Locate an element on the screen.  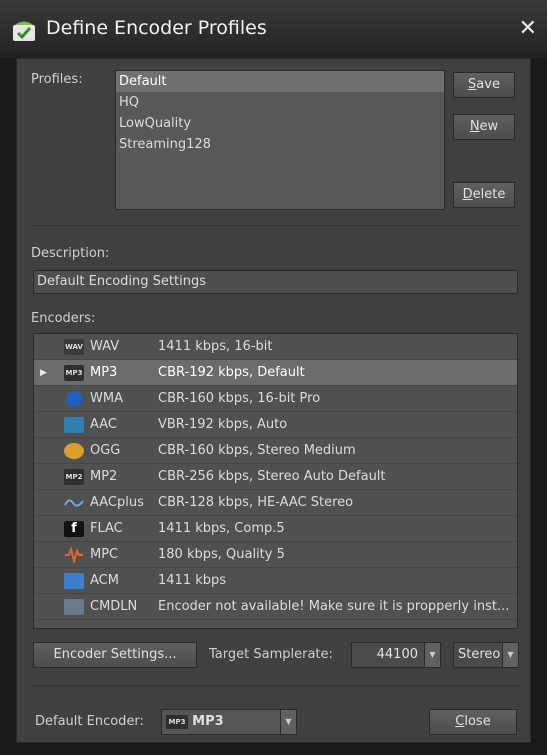
encoder-row-wma: WMA CBR-160 kbps, 16-bit Pro is located at coordinates (275, 399).